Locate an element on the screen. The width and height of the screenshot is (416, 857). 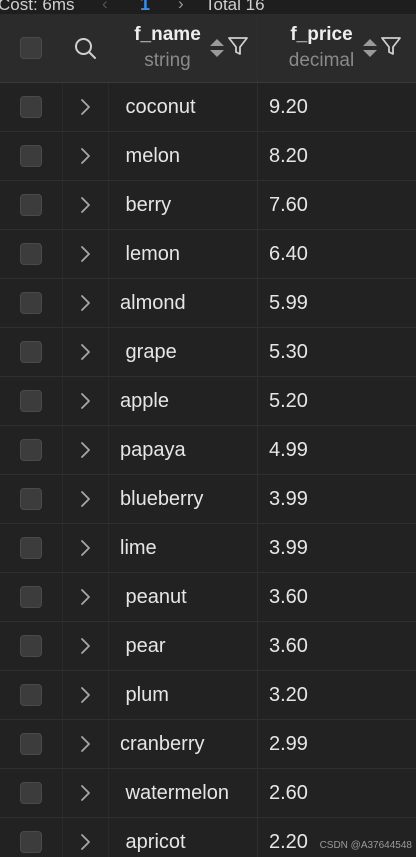
table-row: melon 8.20 is located at coordinates (208, 156).